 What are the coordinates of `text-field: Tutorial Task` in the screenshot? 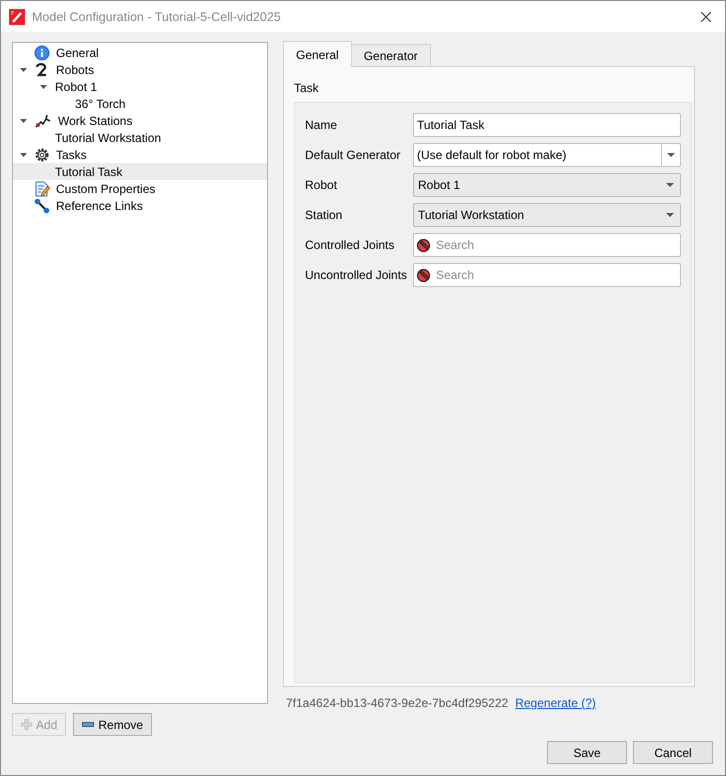 It's located at (547, 125).